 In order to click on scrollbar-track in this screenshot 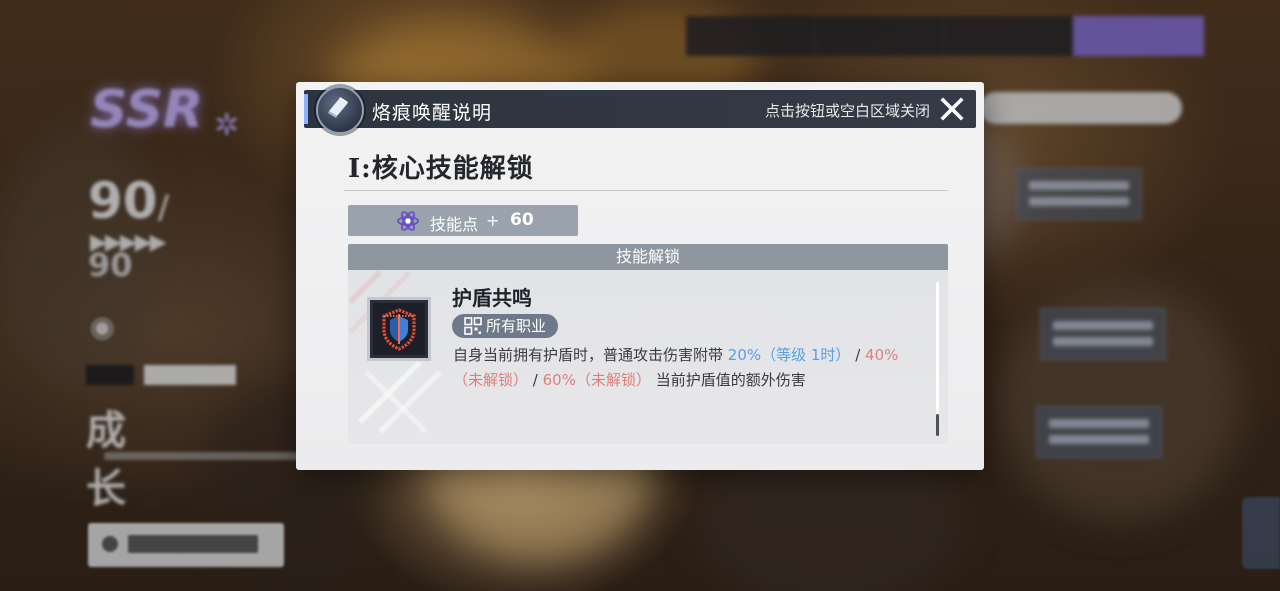, I will do `click(937, 359)`.